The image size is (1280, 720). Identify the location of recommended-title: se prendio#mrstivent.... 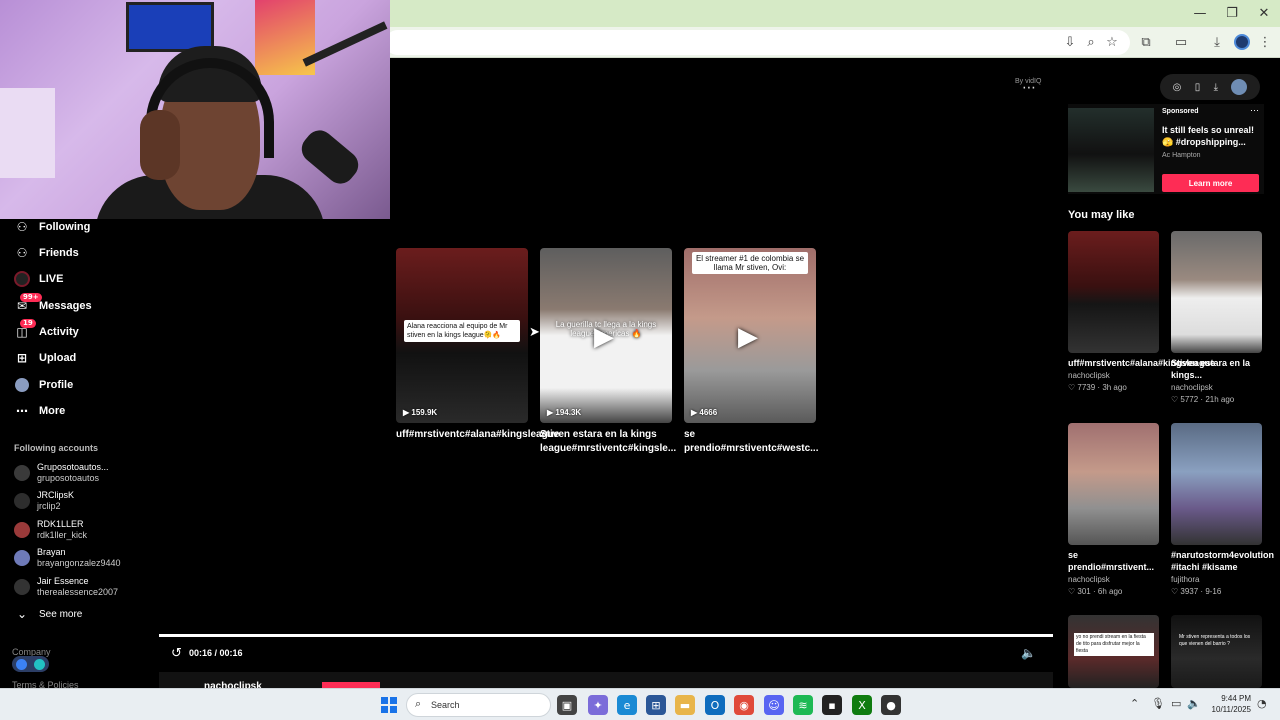
(1115, 561).